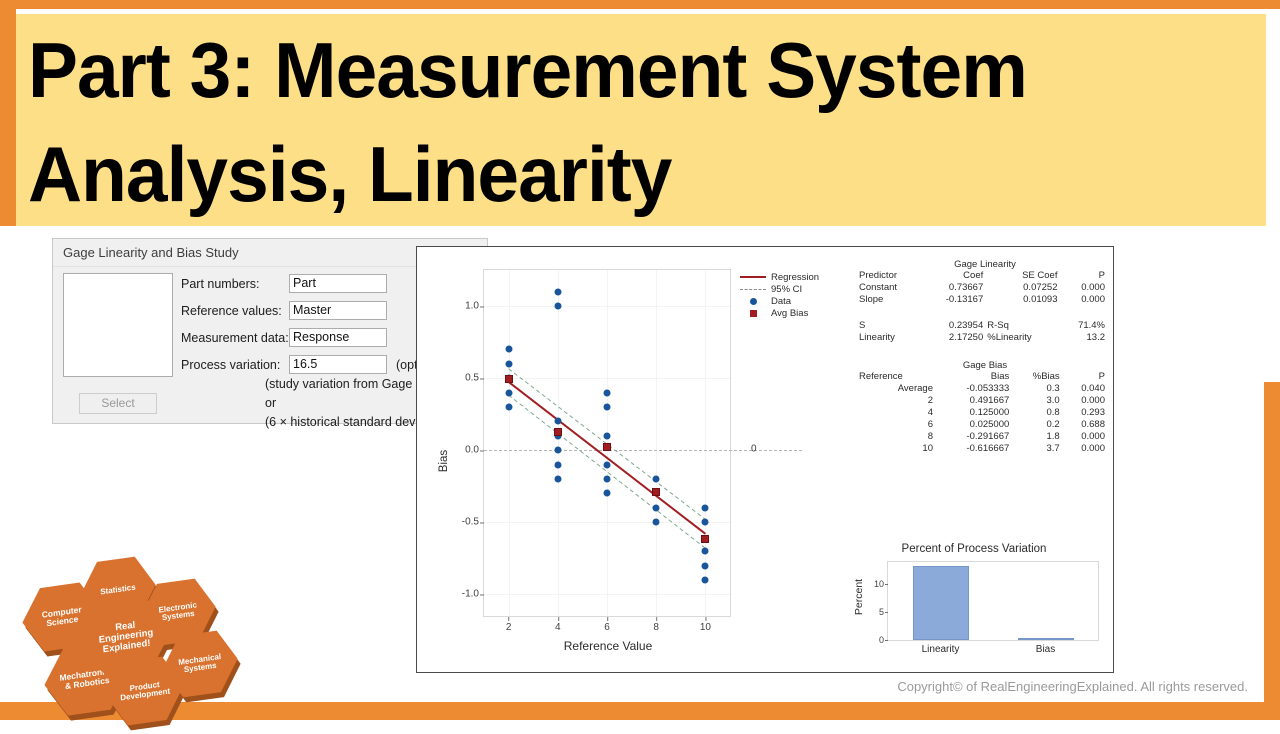  I want to click on th-bias: Bias, so click(1000, 376).